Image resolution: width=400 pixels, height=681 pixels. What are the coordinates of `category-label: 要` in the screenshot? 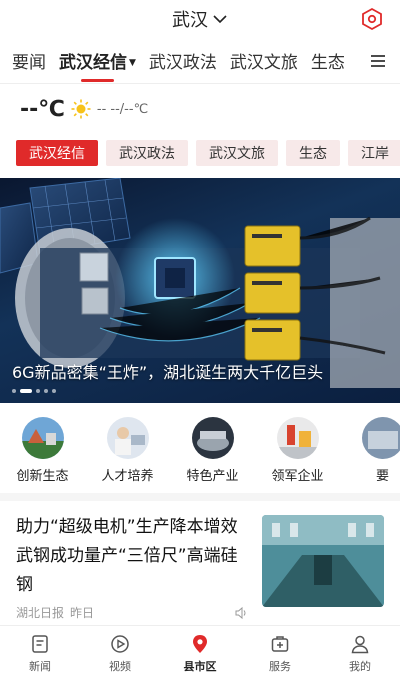 It's located at (382, 476).